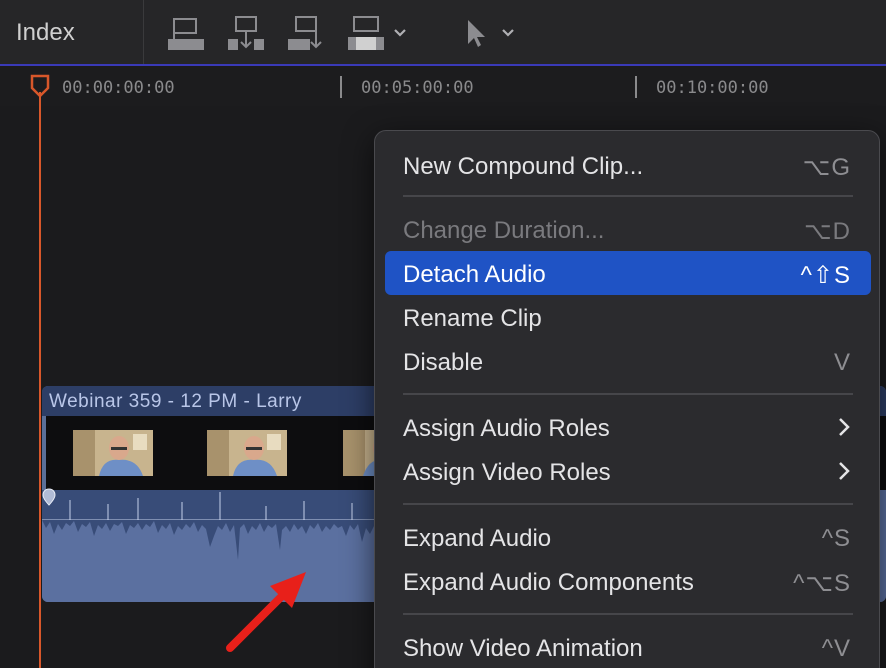 This screenshot has width=886, height=668. What do you see at coordinates (628, 471) in the screenshot?
I see `menu-item-assign-video-roles: Assign Video Roles` at bounding box center [628, 471].